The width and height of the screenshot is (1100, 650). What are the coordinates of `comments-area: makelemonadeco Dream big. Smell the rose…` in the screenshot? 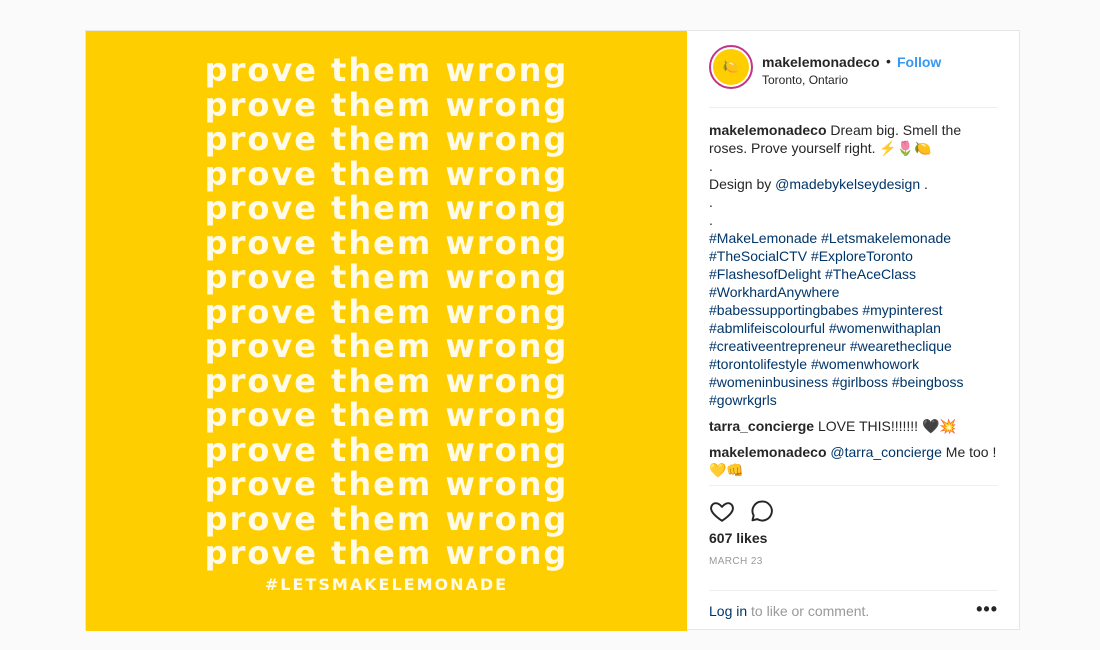 It's located at (854, 303).